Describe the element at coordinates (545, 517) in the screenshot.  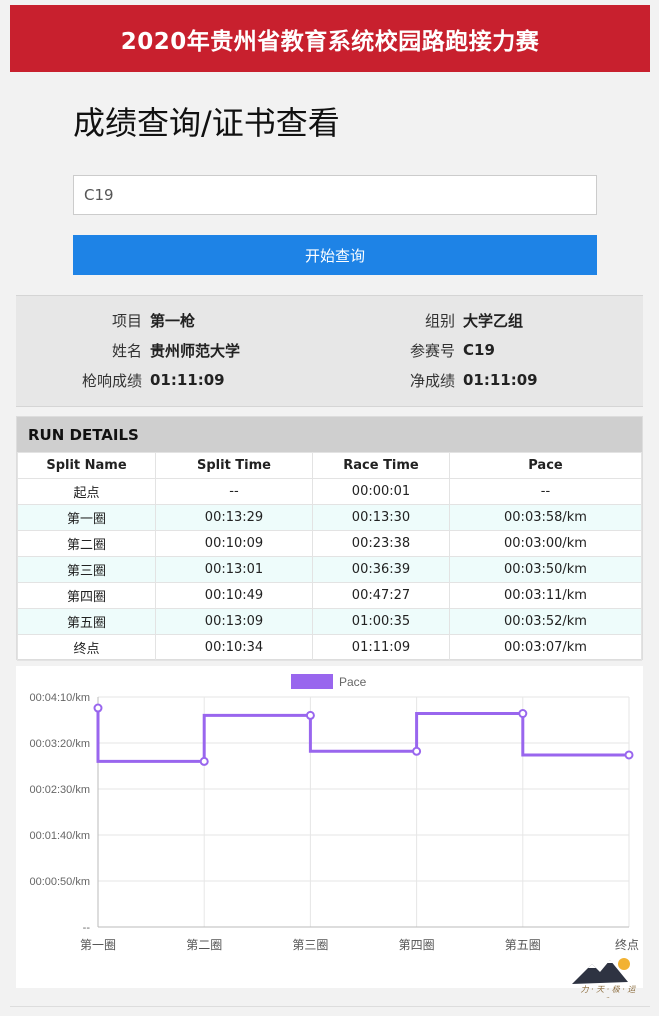
I see `cell-pace: 00:03:58/km` at that location.